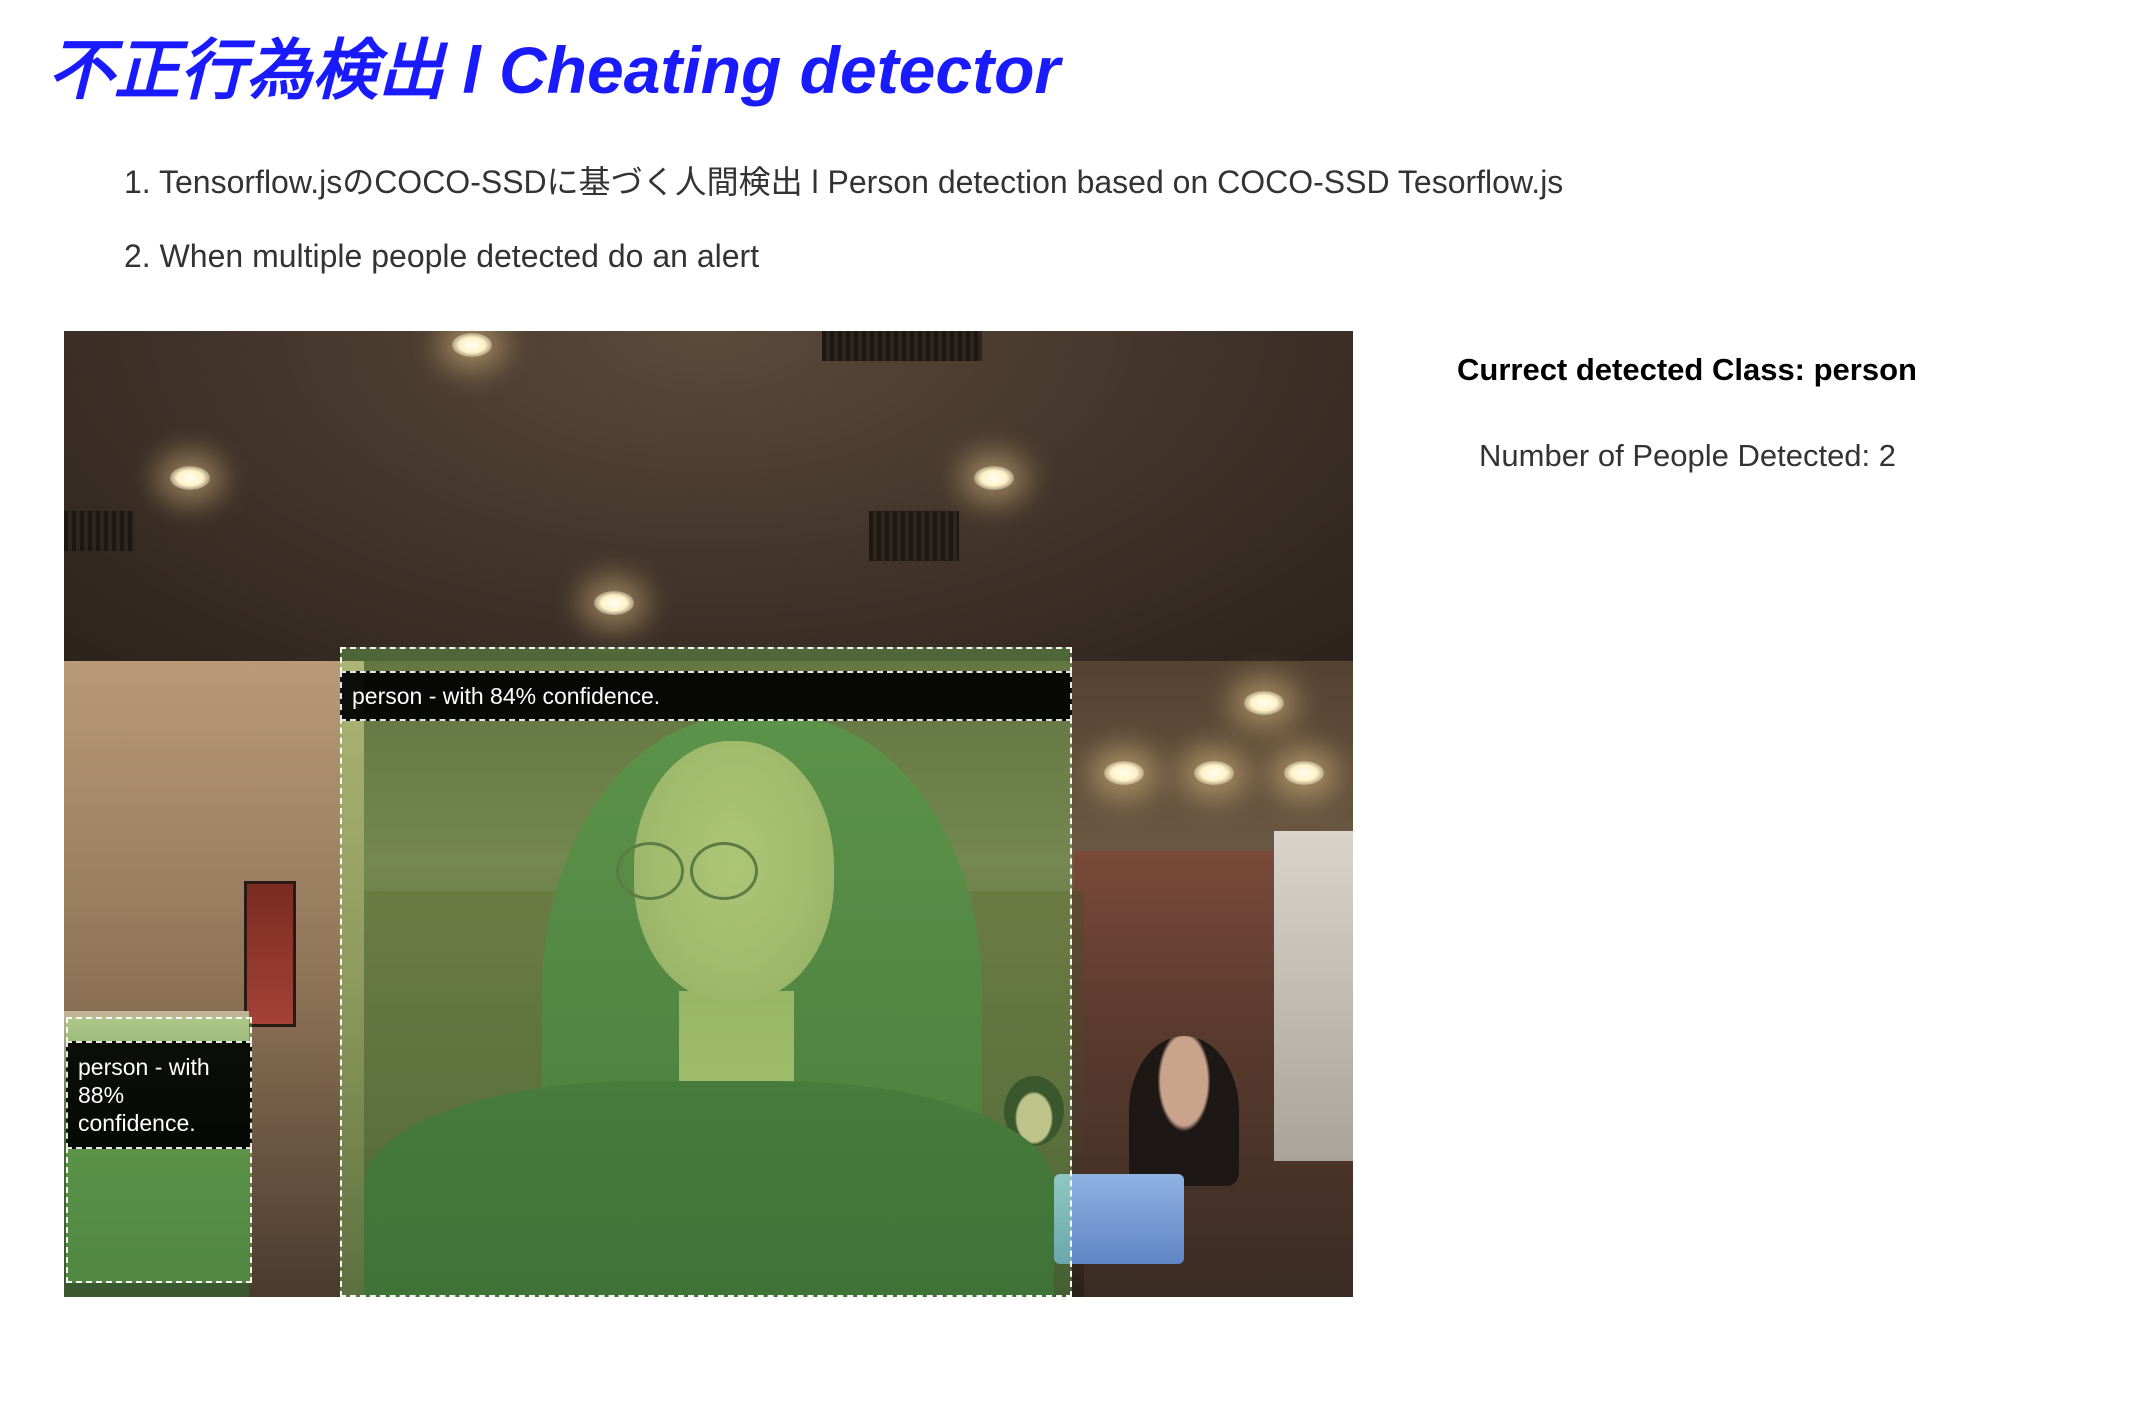 Image resolution: width=2142 pixels, height=1426 pixels. I want to click on bounding-box-label: person - with 84% confidence., so click(706, 696).